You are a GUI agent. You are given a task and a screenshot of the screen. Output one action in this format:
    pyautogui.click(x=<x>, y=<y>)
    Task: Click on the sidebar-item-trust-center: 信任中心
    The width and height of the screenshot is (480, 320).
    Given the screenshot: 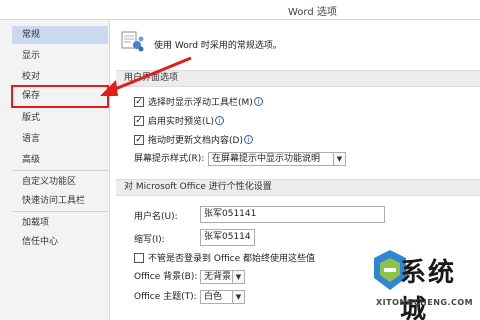 What is the action you would take?
    pyautogui.click(x=60, y=242)
    